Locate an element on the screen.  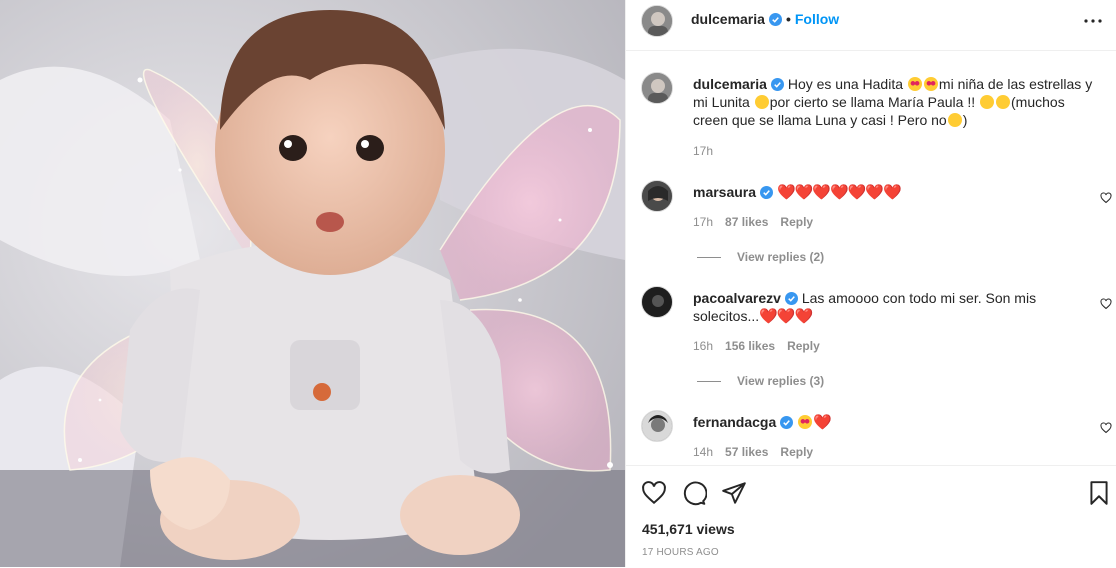
comment-meta: 16h 156 likes Reply is located at coordinates (762, 346).